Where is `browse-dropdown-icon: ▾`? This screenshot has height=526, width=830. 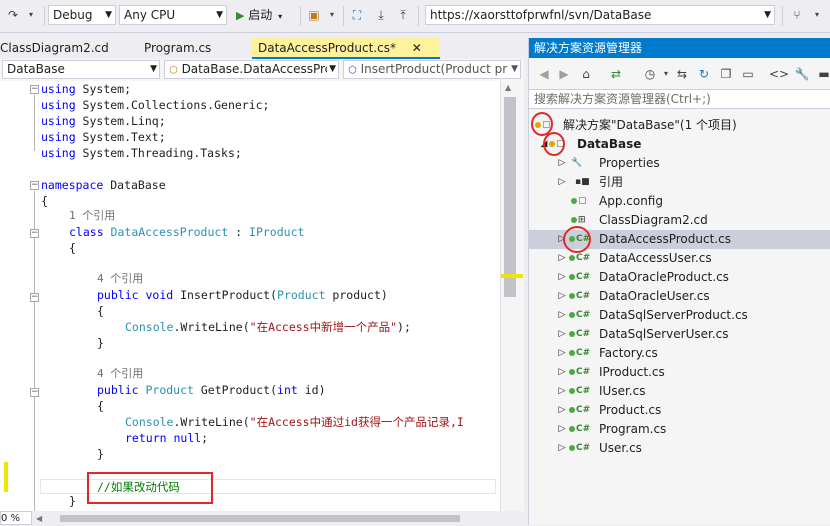
browse-dropdown-icon: ▾ is located at coordinates (332, 15).